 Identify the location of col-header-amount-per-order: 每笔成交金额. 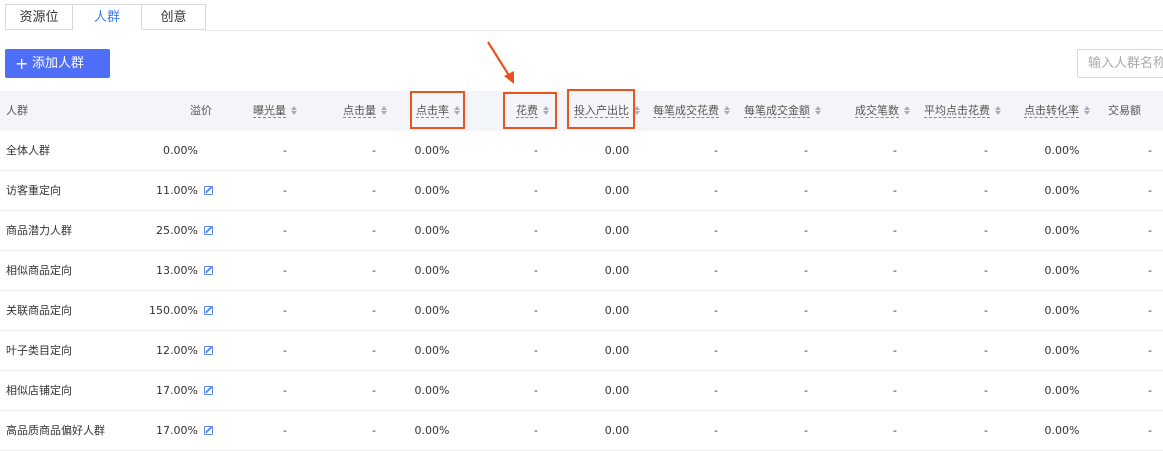
(782, 111).